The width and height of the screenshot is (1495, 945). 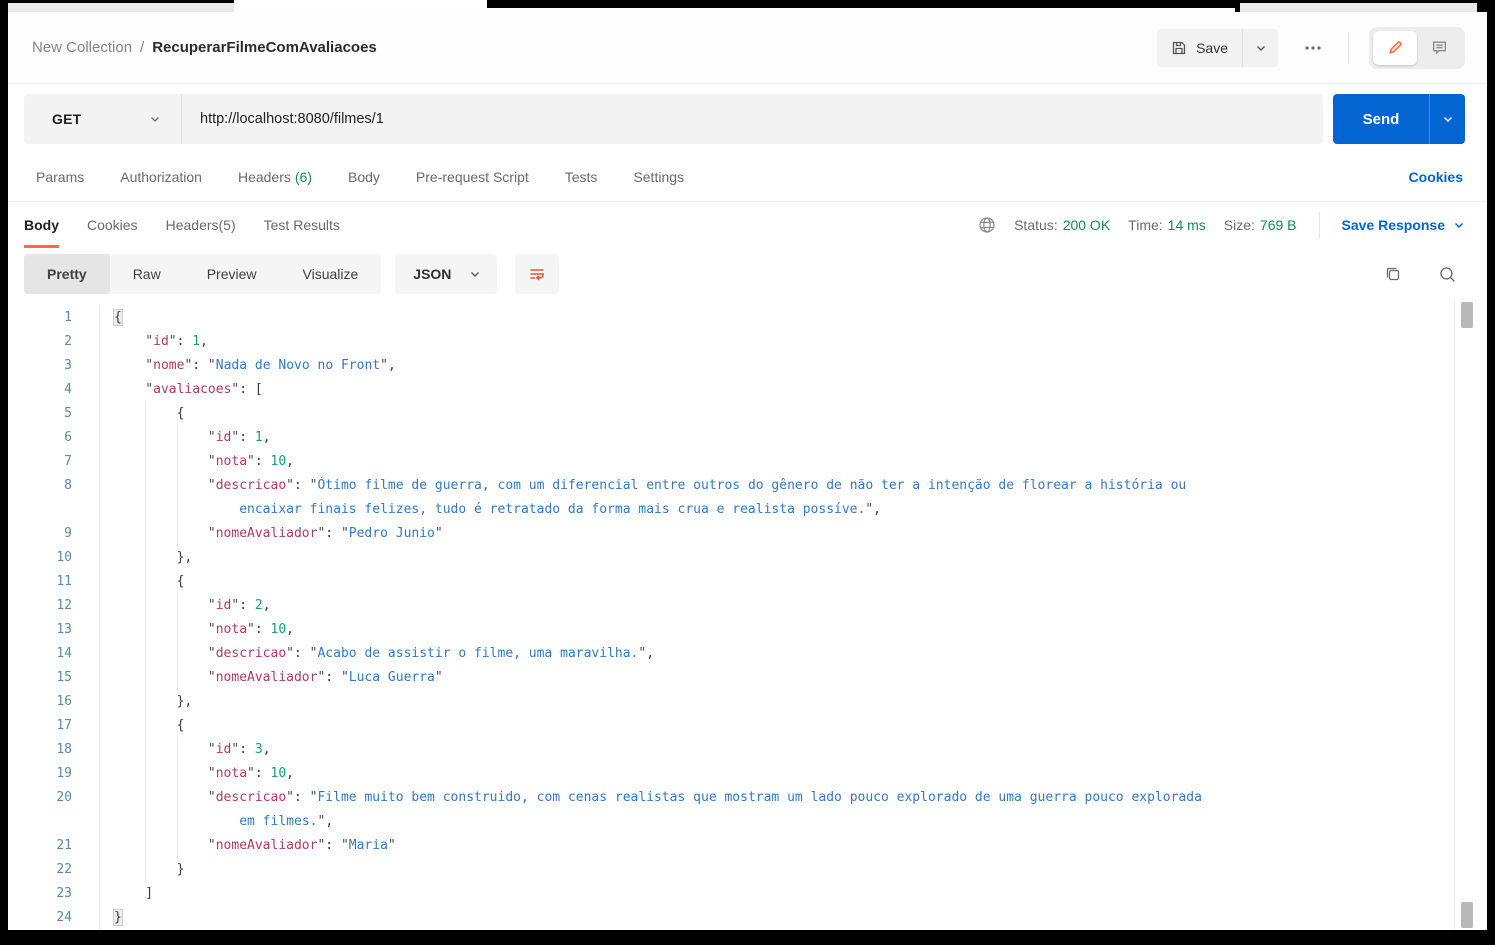 What do you see at coordinates (446, 274) in the screenshot?
I see `format-selector: JSON` at bounding box center [446, 274].